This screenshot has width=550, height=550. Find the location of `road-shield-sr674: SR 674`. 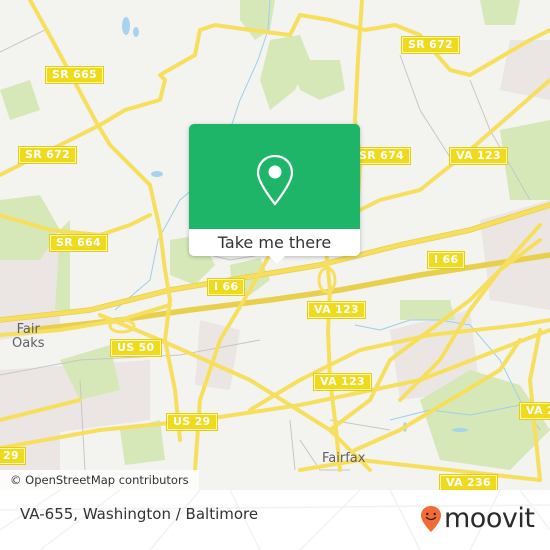

road-shield-sr674: SR 674 is located at coordinates (381, 156).